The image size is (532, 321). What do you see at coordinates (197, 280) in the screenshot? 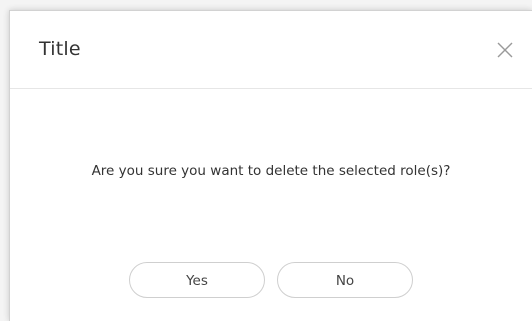
I see `yes-button: Yes` at bounding box center [197, 280].